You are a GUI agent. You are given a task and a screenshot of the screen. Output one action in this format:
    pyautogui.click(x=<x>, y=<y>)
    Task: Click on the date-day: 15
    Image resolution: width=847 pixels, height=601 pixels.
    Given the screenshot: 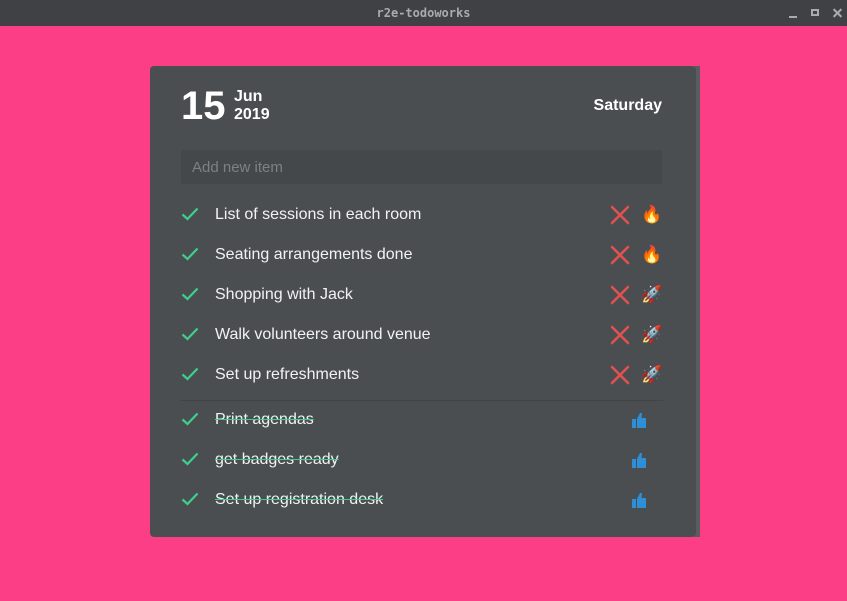 What is the action you would take?
    pyautogui.click(x=203, y=106)
    